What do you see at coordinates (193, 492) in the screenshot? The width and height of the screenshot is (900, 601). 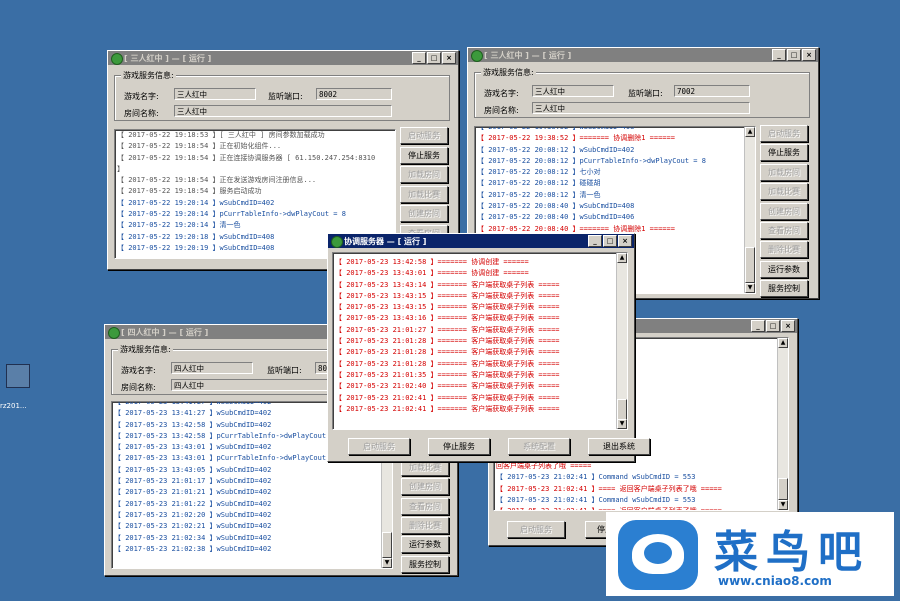 I see `log-line: 【 2017-05-23 21:01:21 】wSubCmdID=402` at bounding box center [193, 492].